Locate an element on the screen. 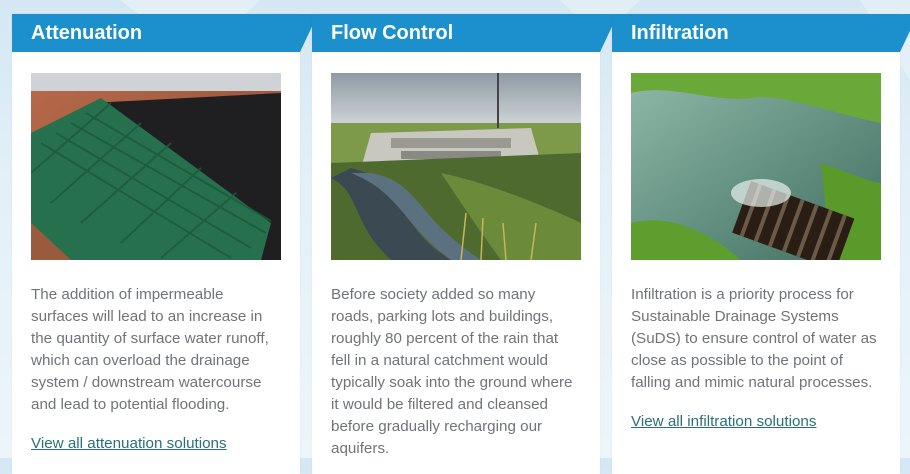  attenuation-photo is located at coordinates (156, 166).